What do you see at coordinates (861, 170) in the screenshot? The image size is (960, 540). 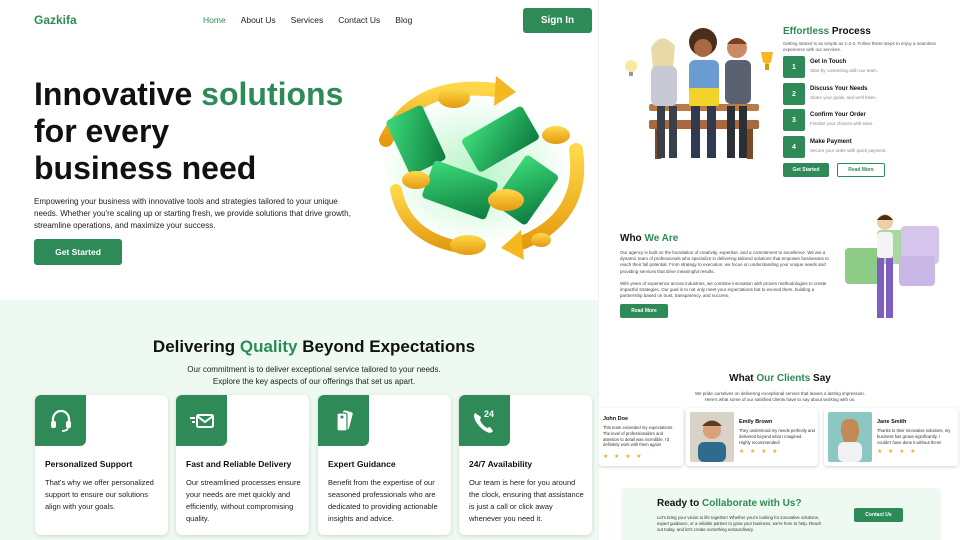 I see `process-read-more-button: Read More` at bounding box center [861, 170].